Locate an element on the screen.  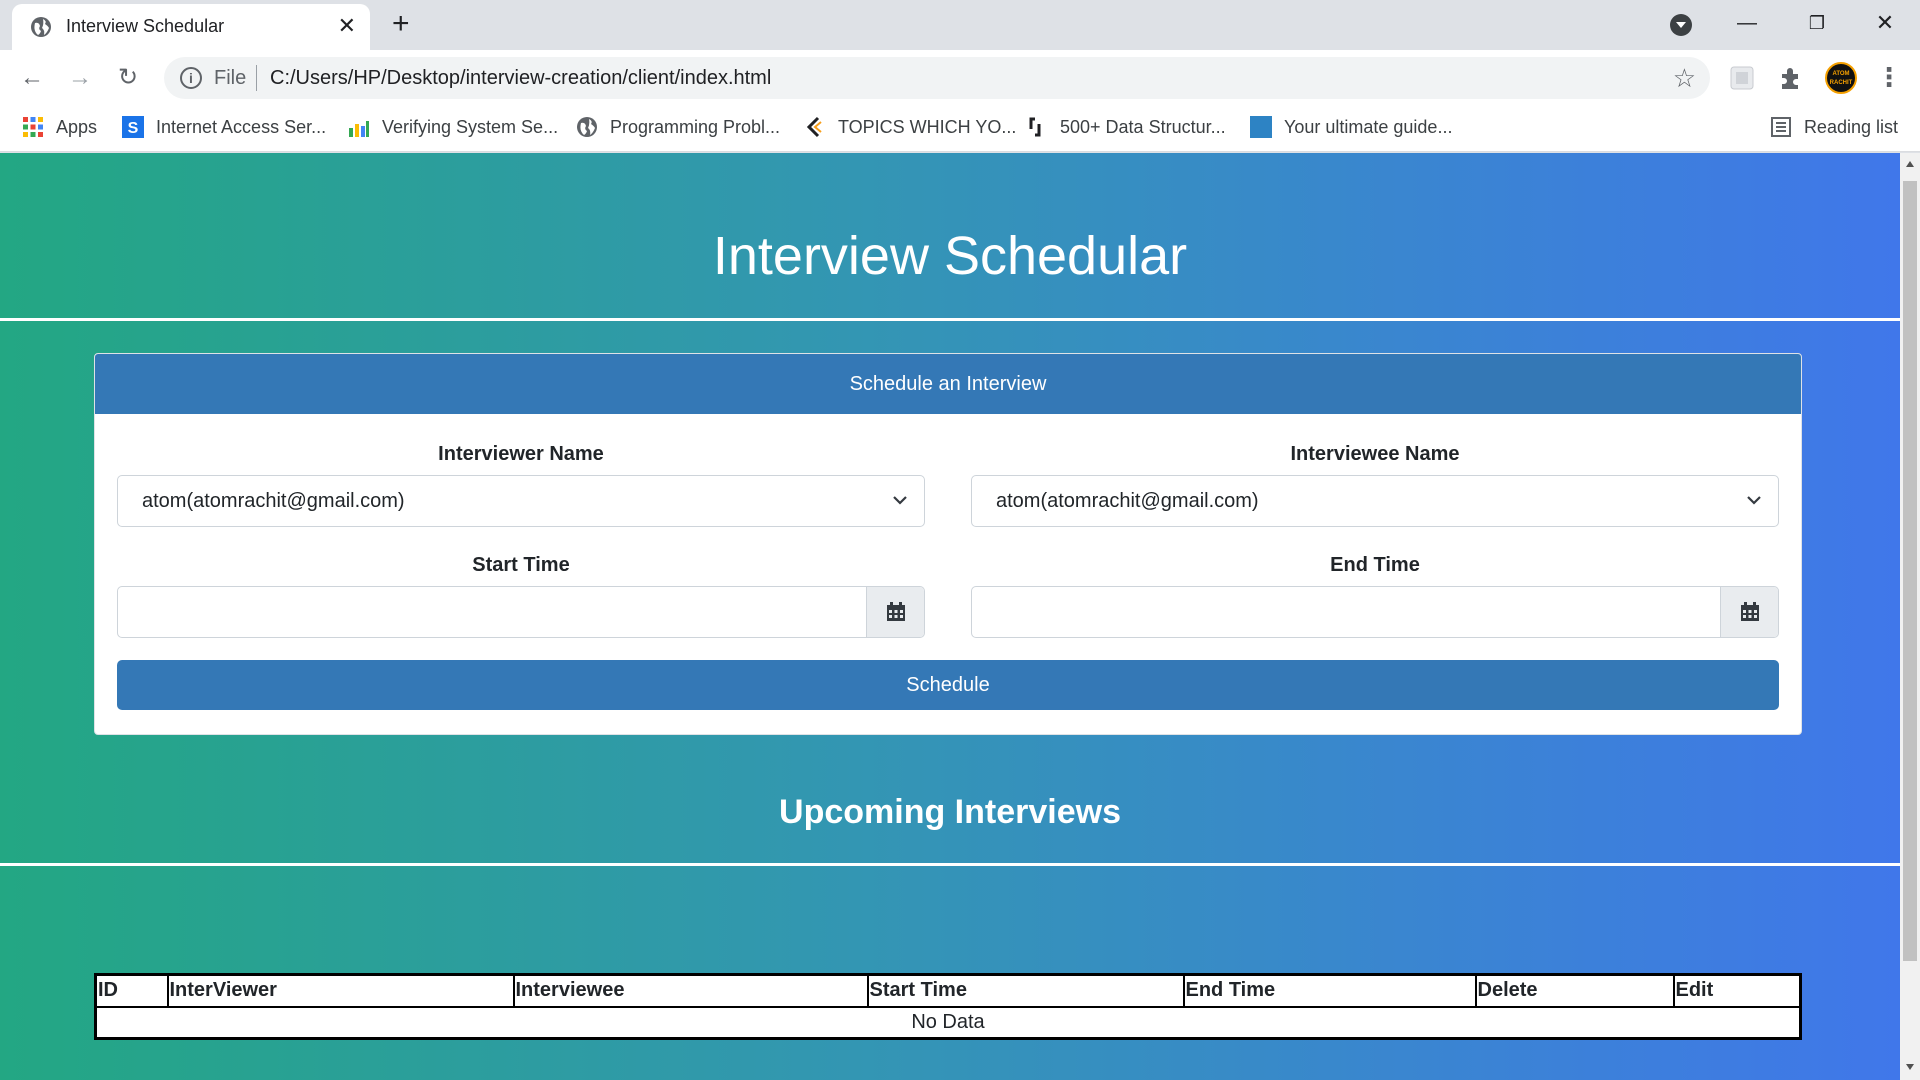
new-tab-button: + is located at coordinates (401, 24).